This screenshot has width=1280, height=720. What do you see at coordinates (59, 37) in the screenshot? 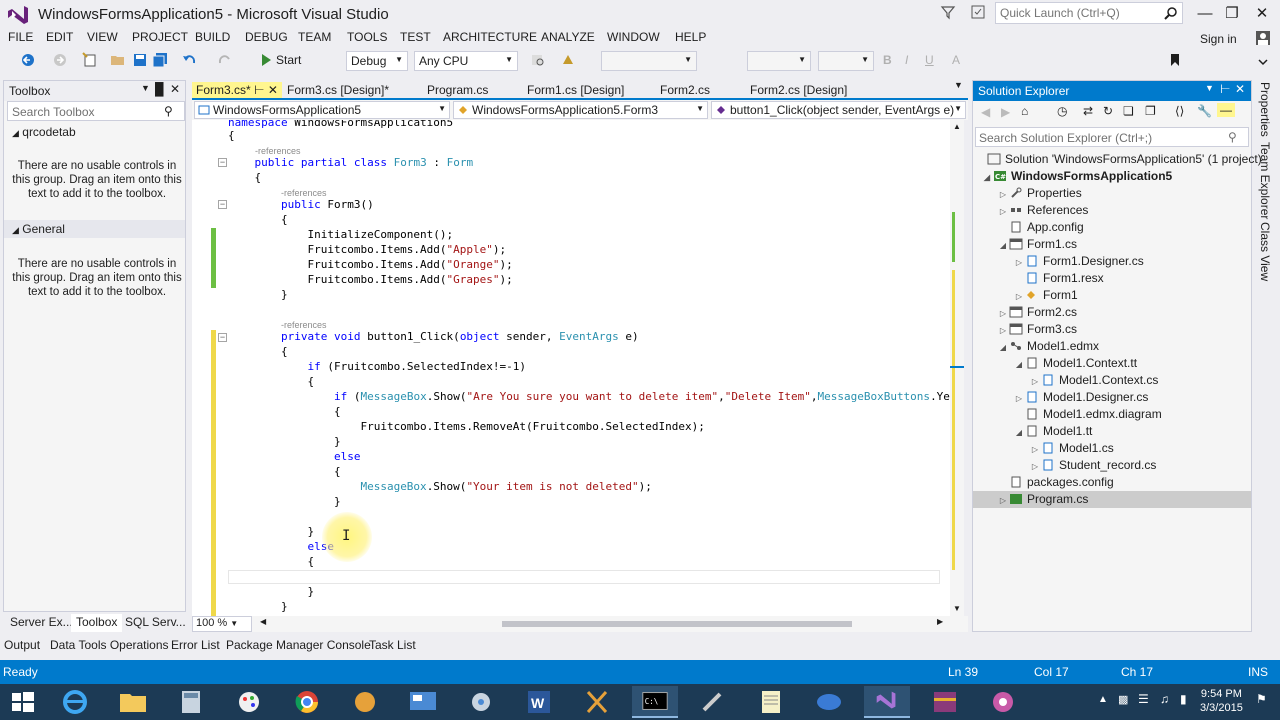
I see `menu-edit: EDIT` at bounding box center [59, 37].